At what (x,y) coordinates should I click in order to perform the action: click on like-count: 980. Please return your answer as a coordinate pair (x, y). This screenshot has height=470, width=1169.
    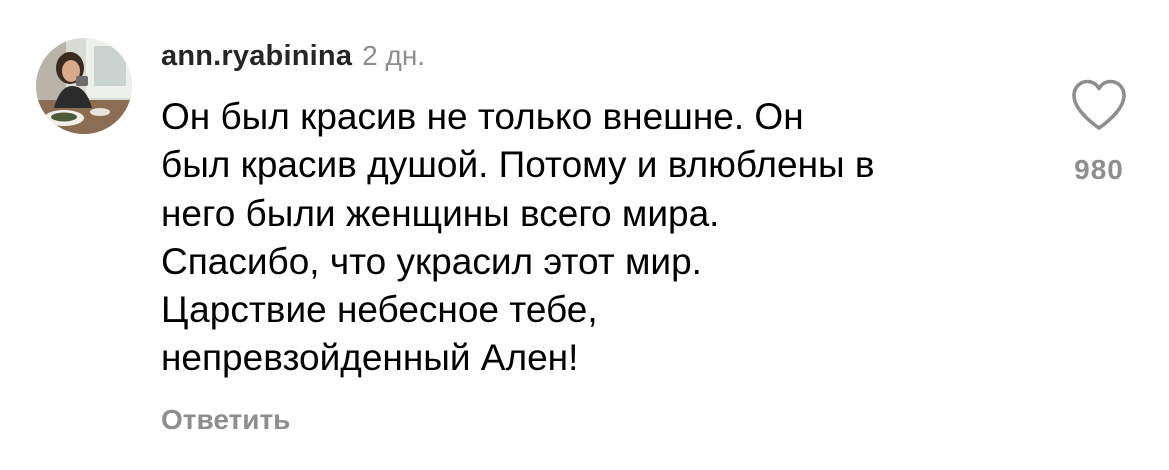
    Looking at the image, I should click on (1099, 169).